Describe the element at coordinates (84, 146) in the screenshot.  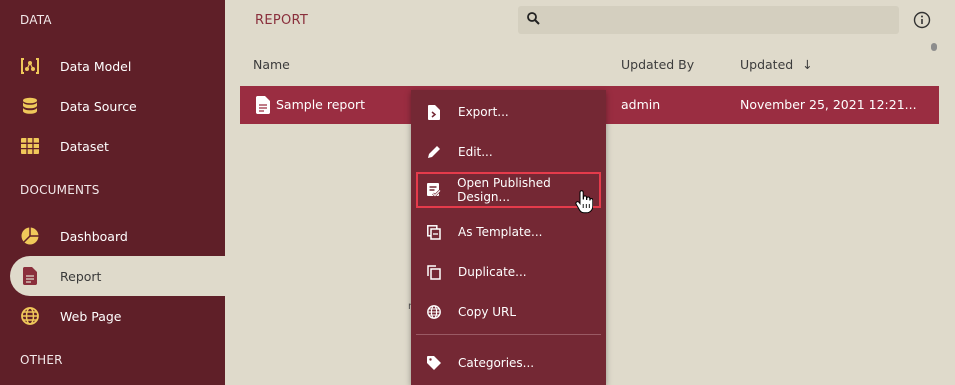
I see `sidebar-item-label: Dataset` at that location.